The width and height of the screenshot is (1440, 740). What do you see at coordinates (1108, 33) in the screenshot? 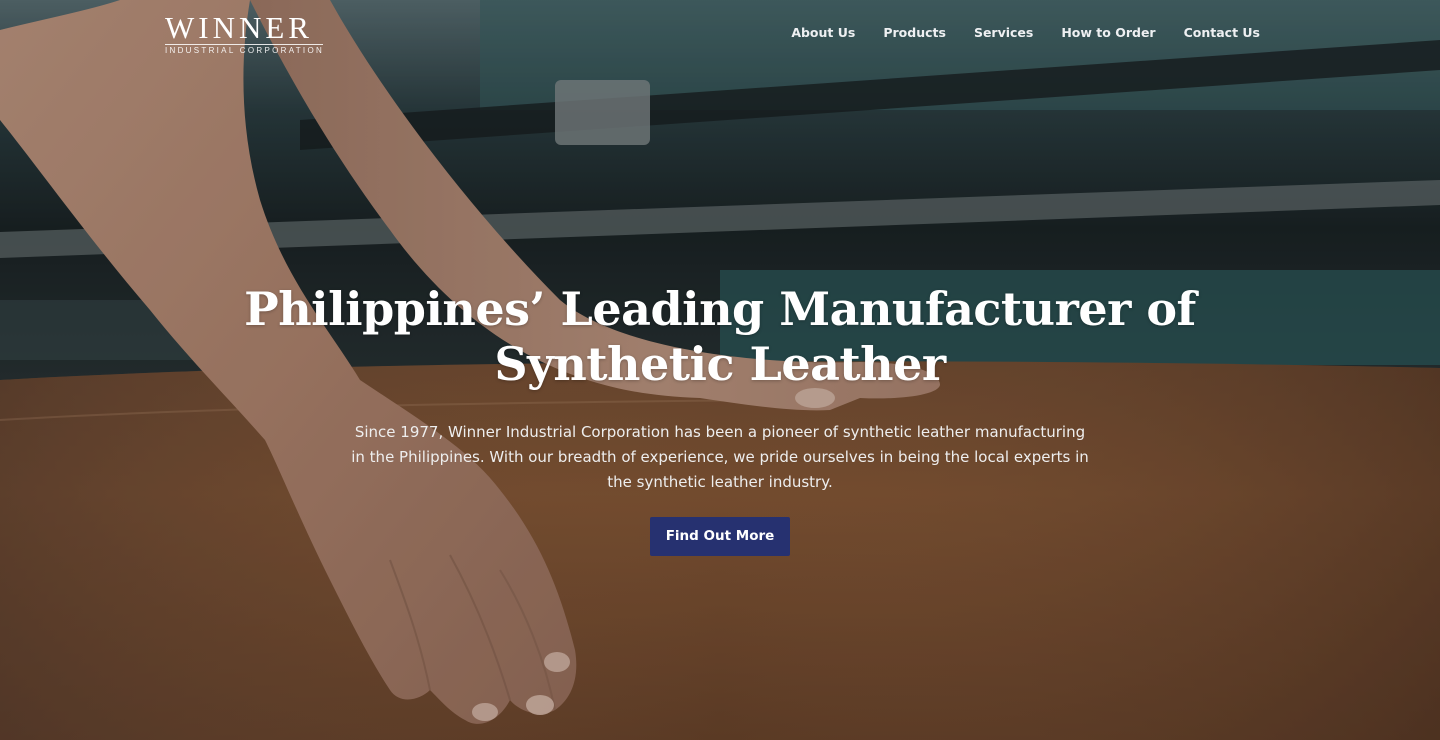
I see `nav-item-how-to-order: How to Order` at bounding box center [1108, 33].